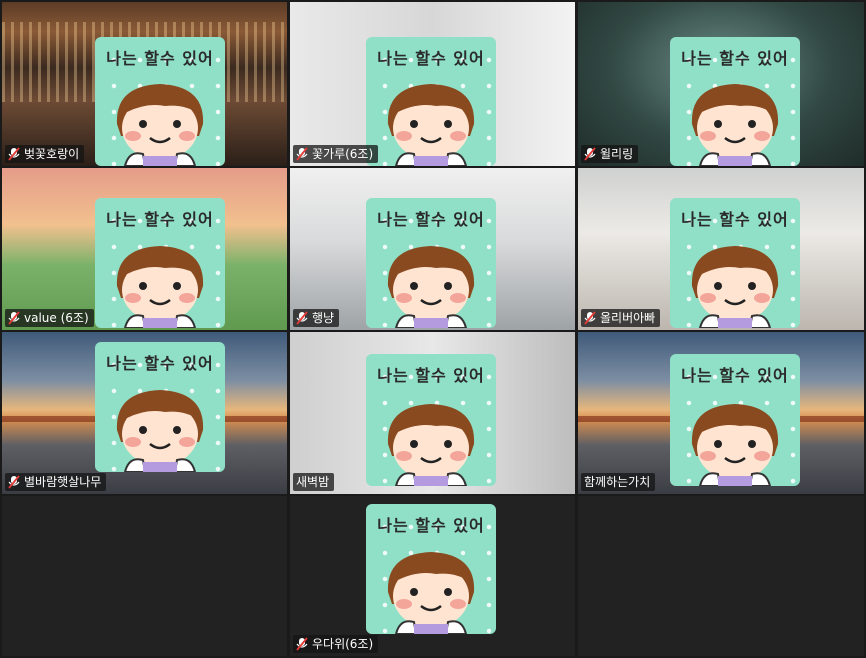  I want to click on participant-name: 함께하는가치, so click(617, 482).